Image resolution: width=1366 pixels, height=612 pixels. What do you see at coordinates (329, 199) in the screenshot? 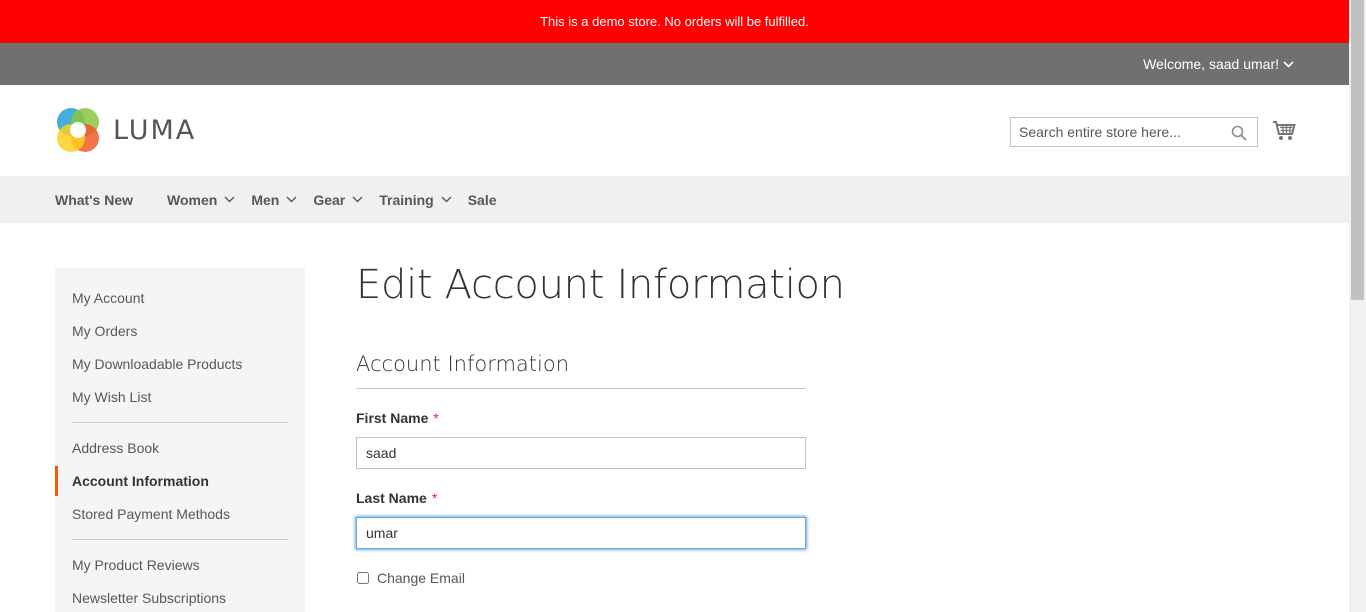
I see `nav-item-label: Gear` at bounding box center [329, 199].